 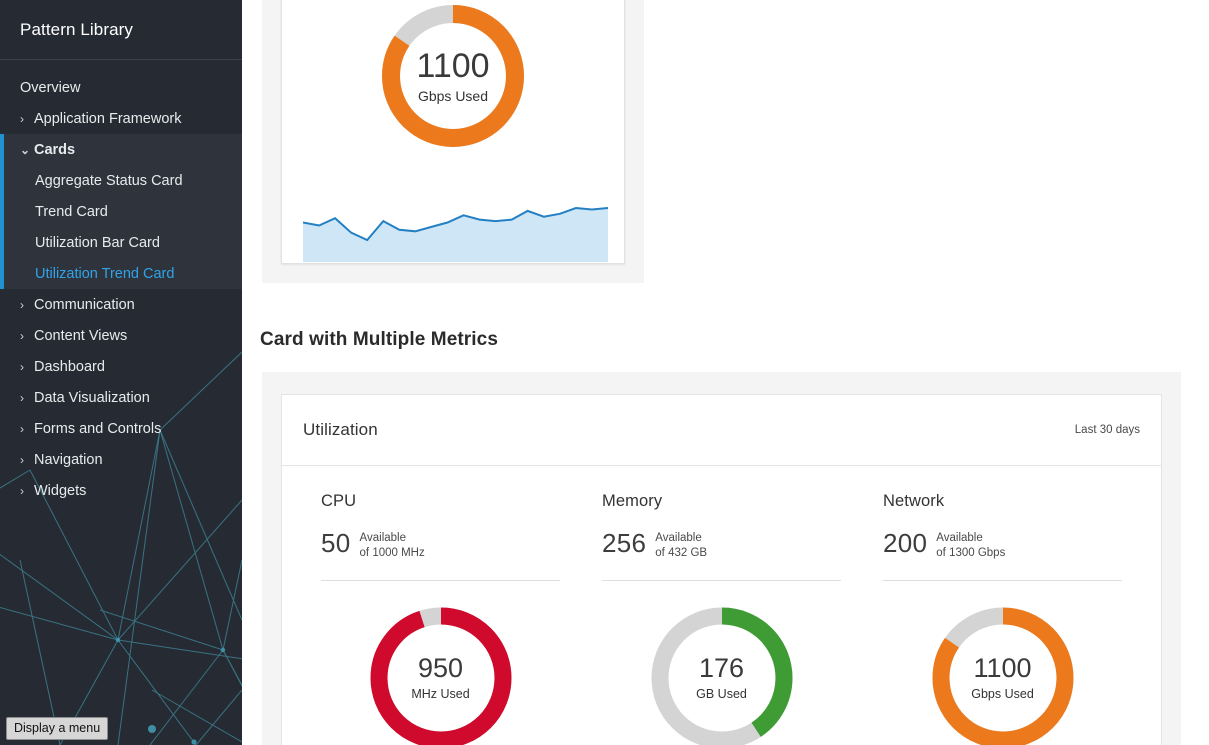 What do you see at coordinates (121, 490) in the screenshot?
I see `sidebar-item-widgets: › Widgets` at bounding box center [121, 490].